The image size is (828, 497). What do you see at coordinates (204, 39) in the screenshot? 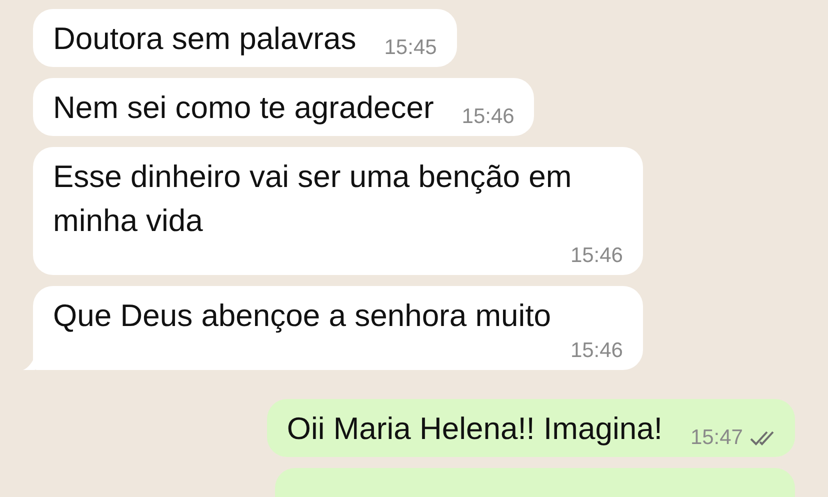
I see `message-text: Doutora sem palavras` at bounding box center [204, 39].